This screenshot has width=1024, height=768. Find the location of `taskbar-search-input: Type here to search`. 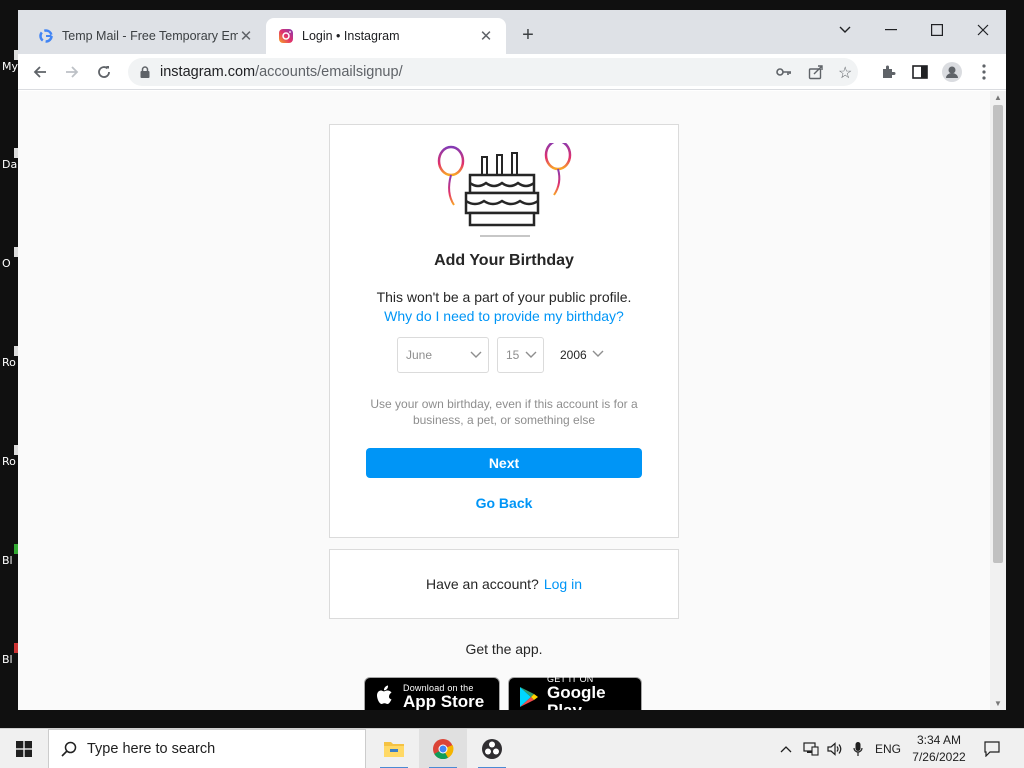

taskbar-search-input: Type here to search is located at coordinates (207, 748).